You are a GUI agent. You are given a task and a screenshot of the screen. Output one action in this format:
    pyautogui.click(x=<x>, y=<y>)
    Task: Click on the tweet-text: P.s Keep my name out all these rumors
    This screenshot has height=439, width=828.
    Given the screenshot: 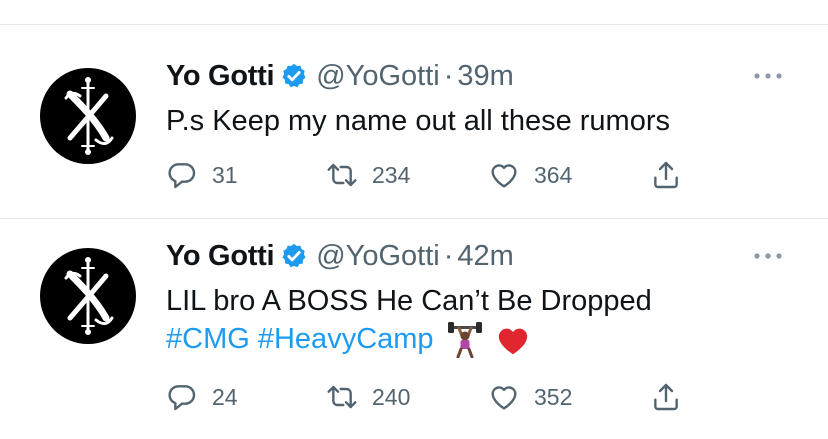 What is the action you would take?
    pyautogui.click(x=418, y=121)
    